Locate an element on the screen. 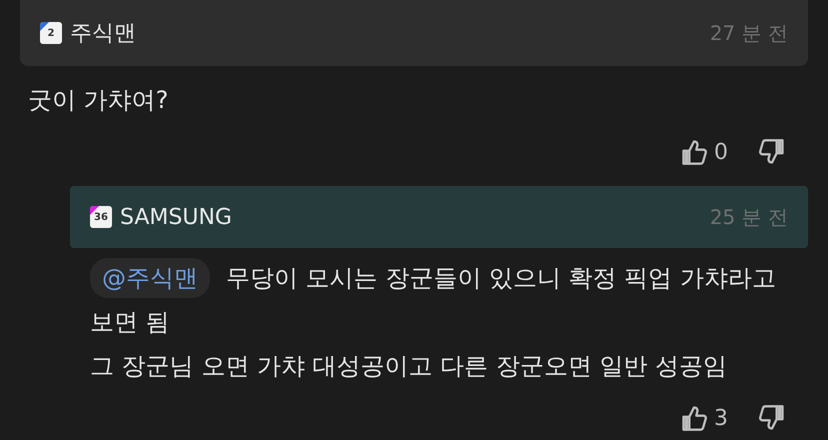  comment-text: 그 장군님 오면 가챠 대성공이고 다른 장군오면 일반 성공임 is located at coordinates (409, 366).